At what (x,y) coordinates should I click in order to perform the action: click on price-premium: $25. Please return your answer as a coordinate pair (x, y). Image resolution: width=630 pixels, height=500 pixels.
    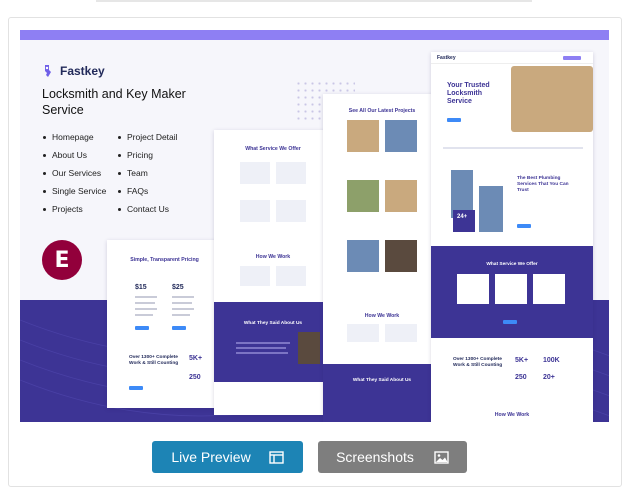
    Looking at the image, I should click on (178, 287).